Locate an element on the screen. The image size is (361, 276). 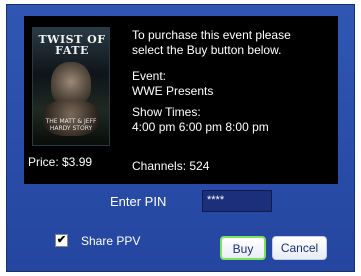
share-ppv-checkbox: ✔ is located at coordinates (61, 240).